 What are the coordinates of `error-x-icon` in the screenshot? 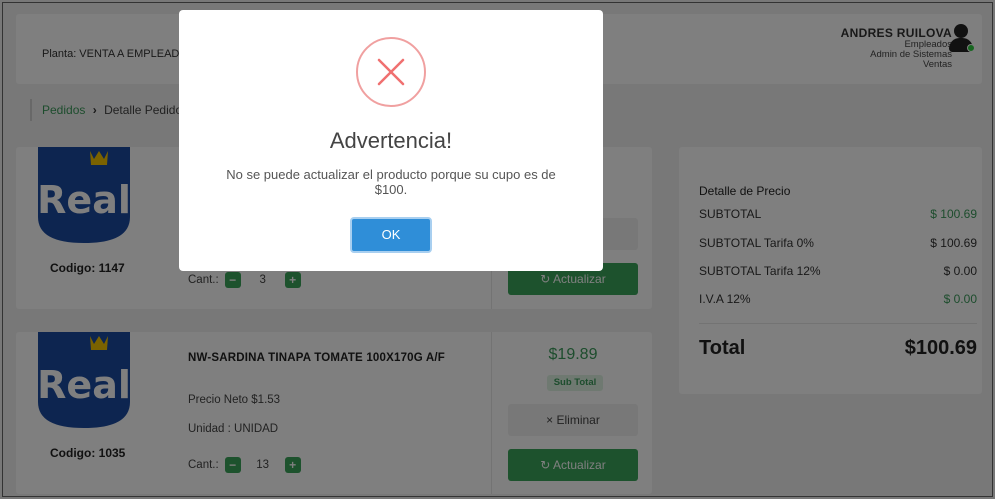 It's located at (391, 72).